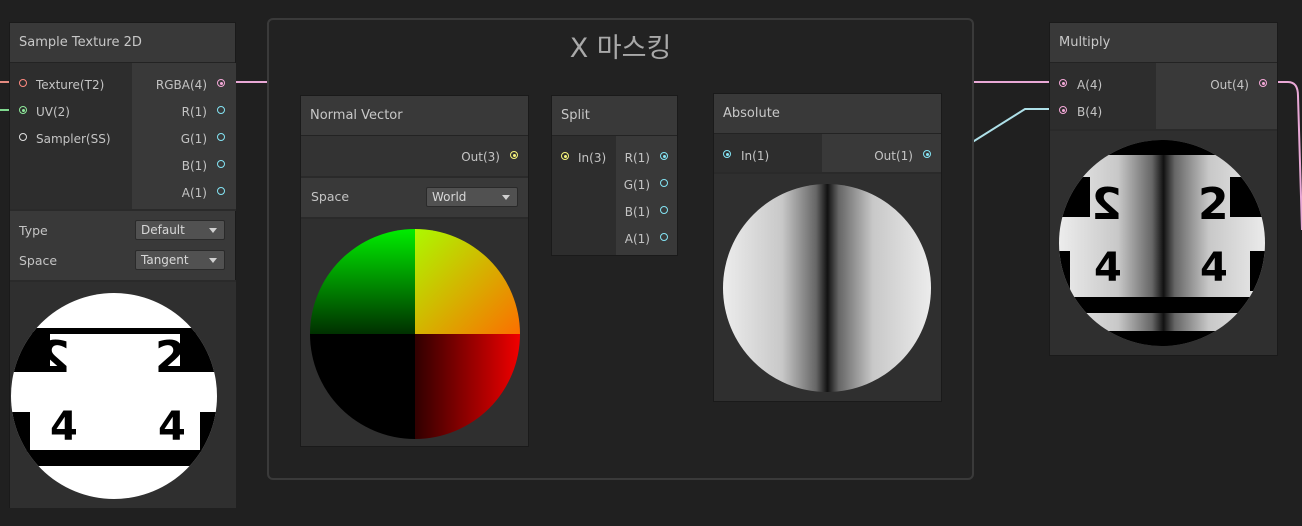 This screenshot has height=526, width=1302. What do you see at coordinates (755, 156) in the screenshot?
I see `in-input-label: In(1)` at bounding box center [755, 156].